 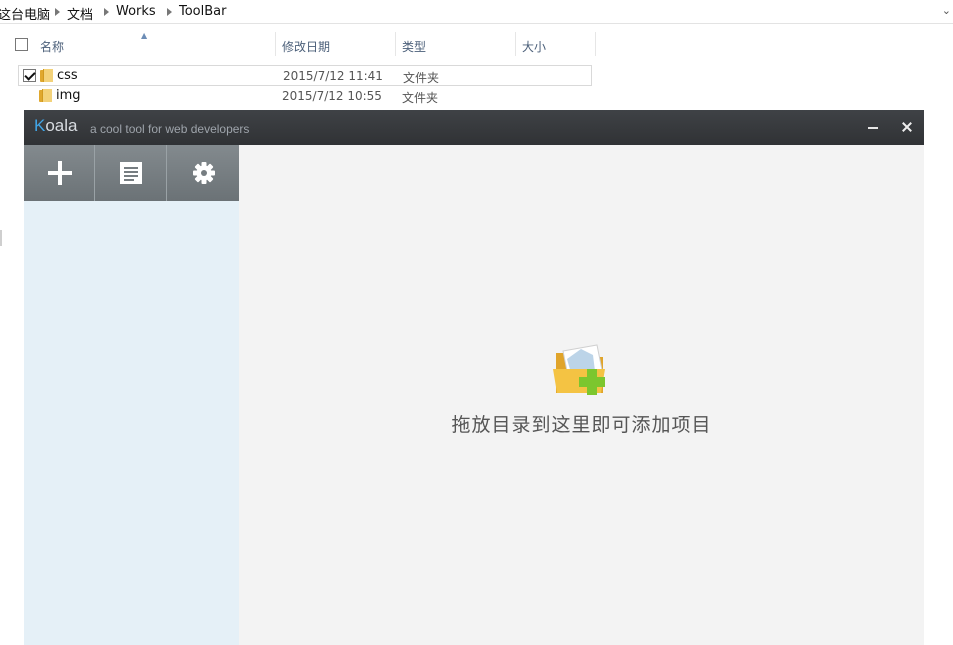 What do you see at coordinates (414, 46) in the screenshot?
I see `column-type-header: 类型` at bounding box center [414, 46].